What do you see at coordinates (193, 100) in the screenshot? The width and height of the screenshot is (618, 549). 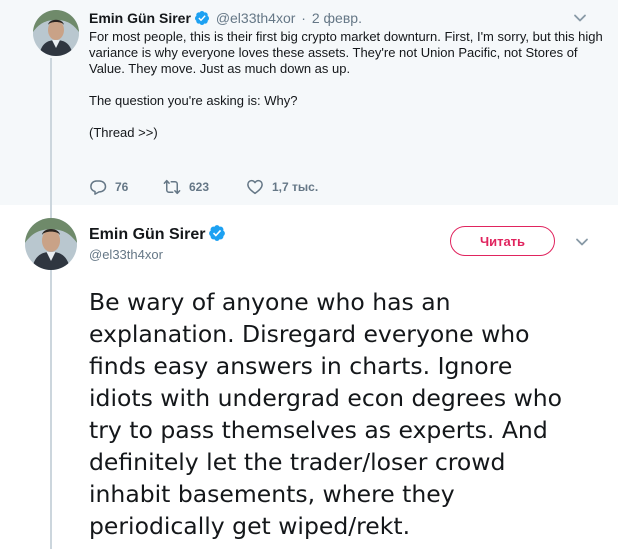 I see `tweet-paragraph: The question you're asking is: Why?` at bounding box center [193, 100].